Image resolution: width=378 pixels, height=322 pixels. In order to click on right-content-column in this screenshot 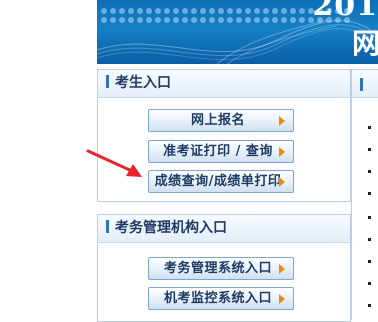, I will do `click(364, 194)`.